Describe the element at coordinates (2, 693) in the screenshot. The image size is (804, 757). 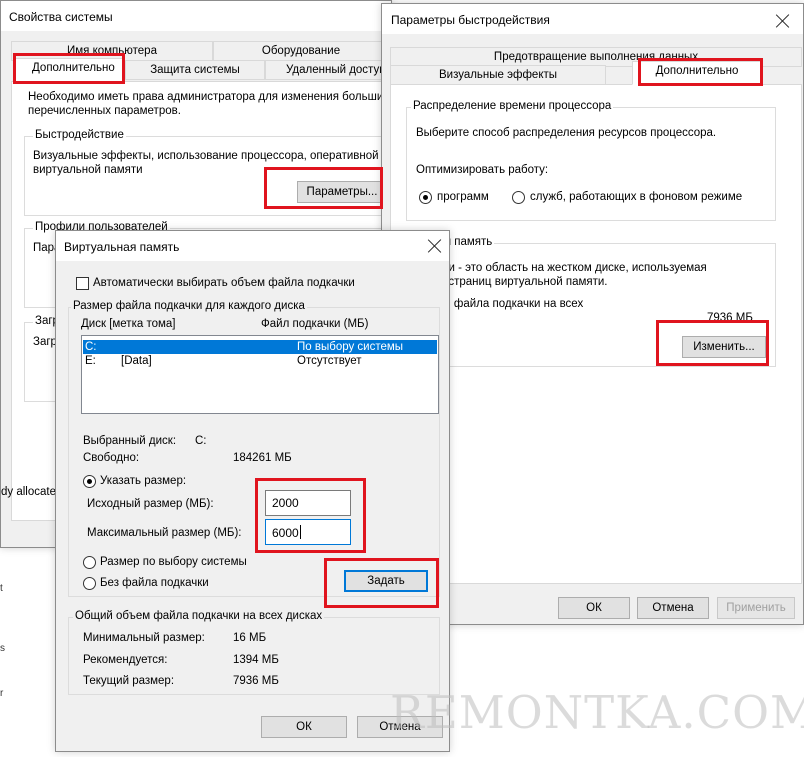
I see `background-fragment-3: r` at that location.